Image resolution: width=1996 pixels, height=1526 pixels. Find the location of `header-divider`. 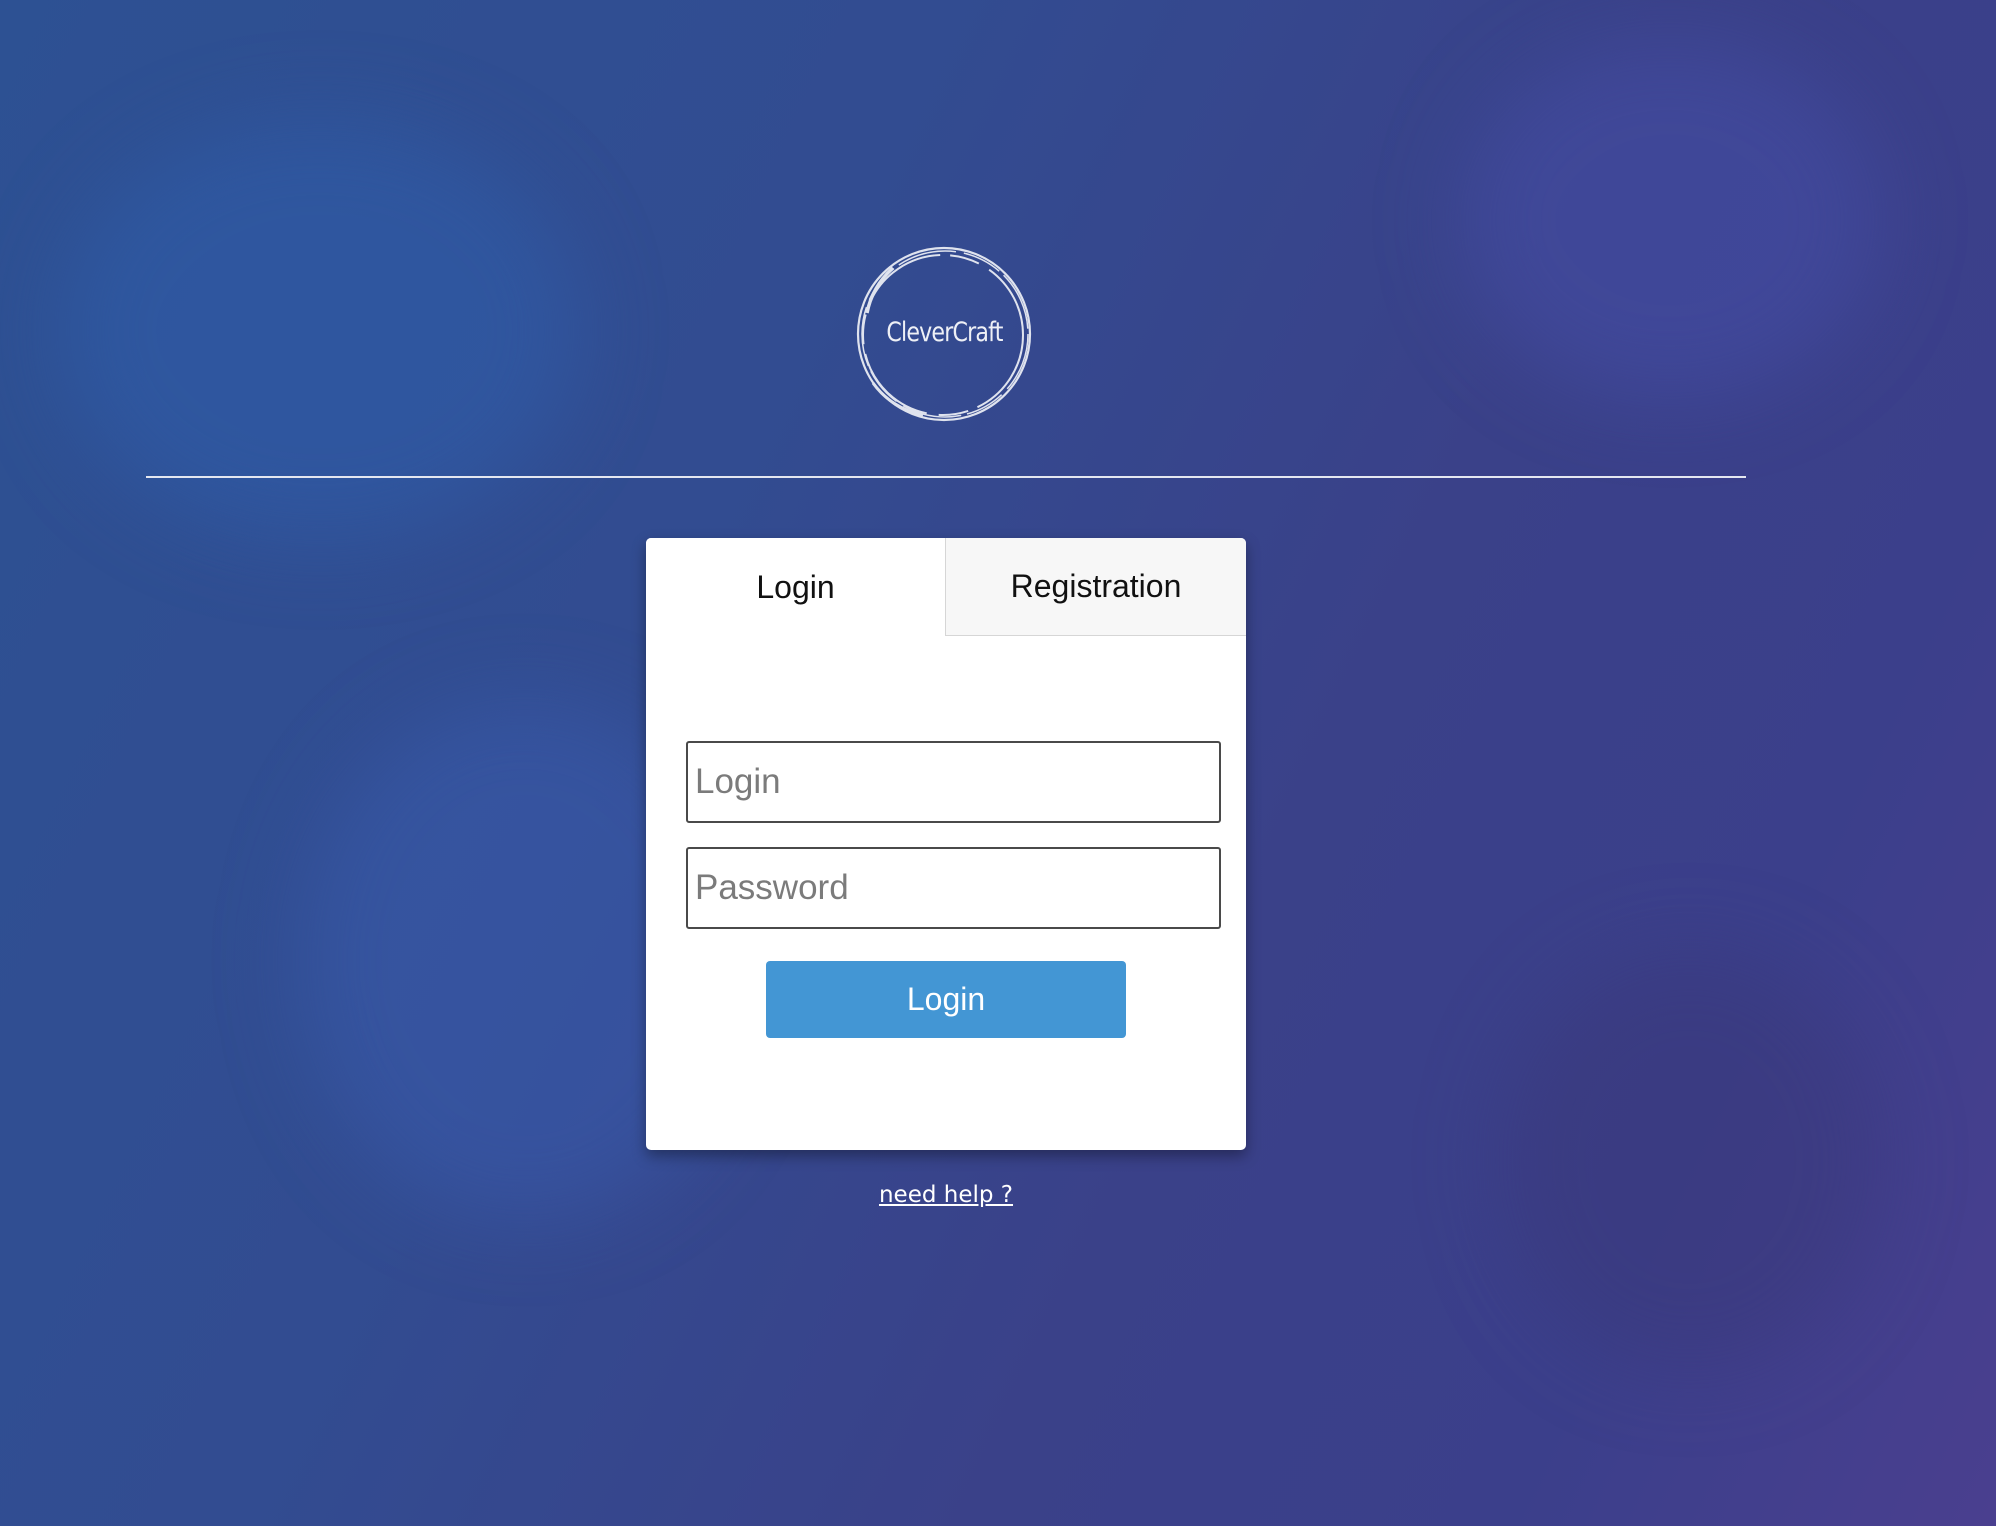

header-divider is located at coordinates (946, 477).